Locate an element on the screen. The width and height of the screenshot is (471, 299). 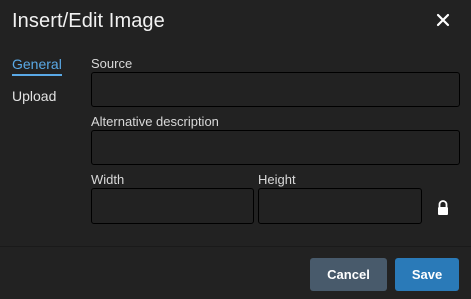
width-label: Width is located at coordinates (108, 179).